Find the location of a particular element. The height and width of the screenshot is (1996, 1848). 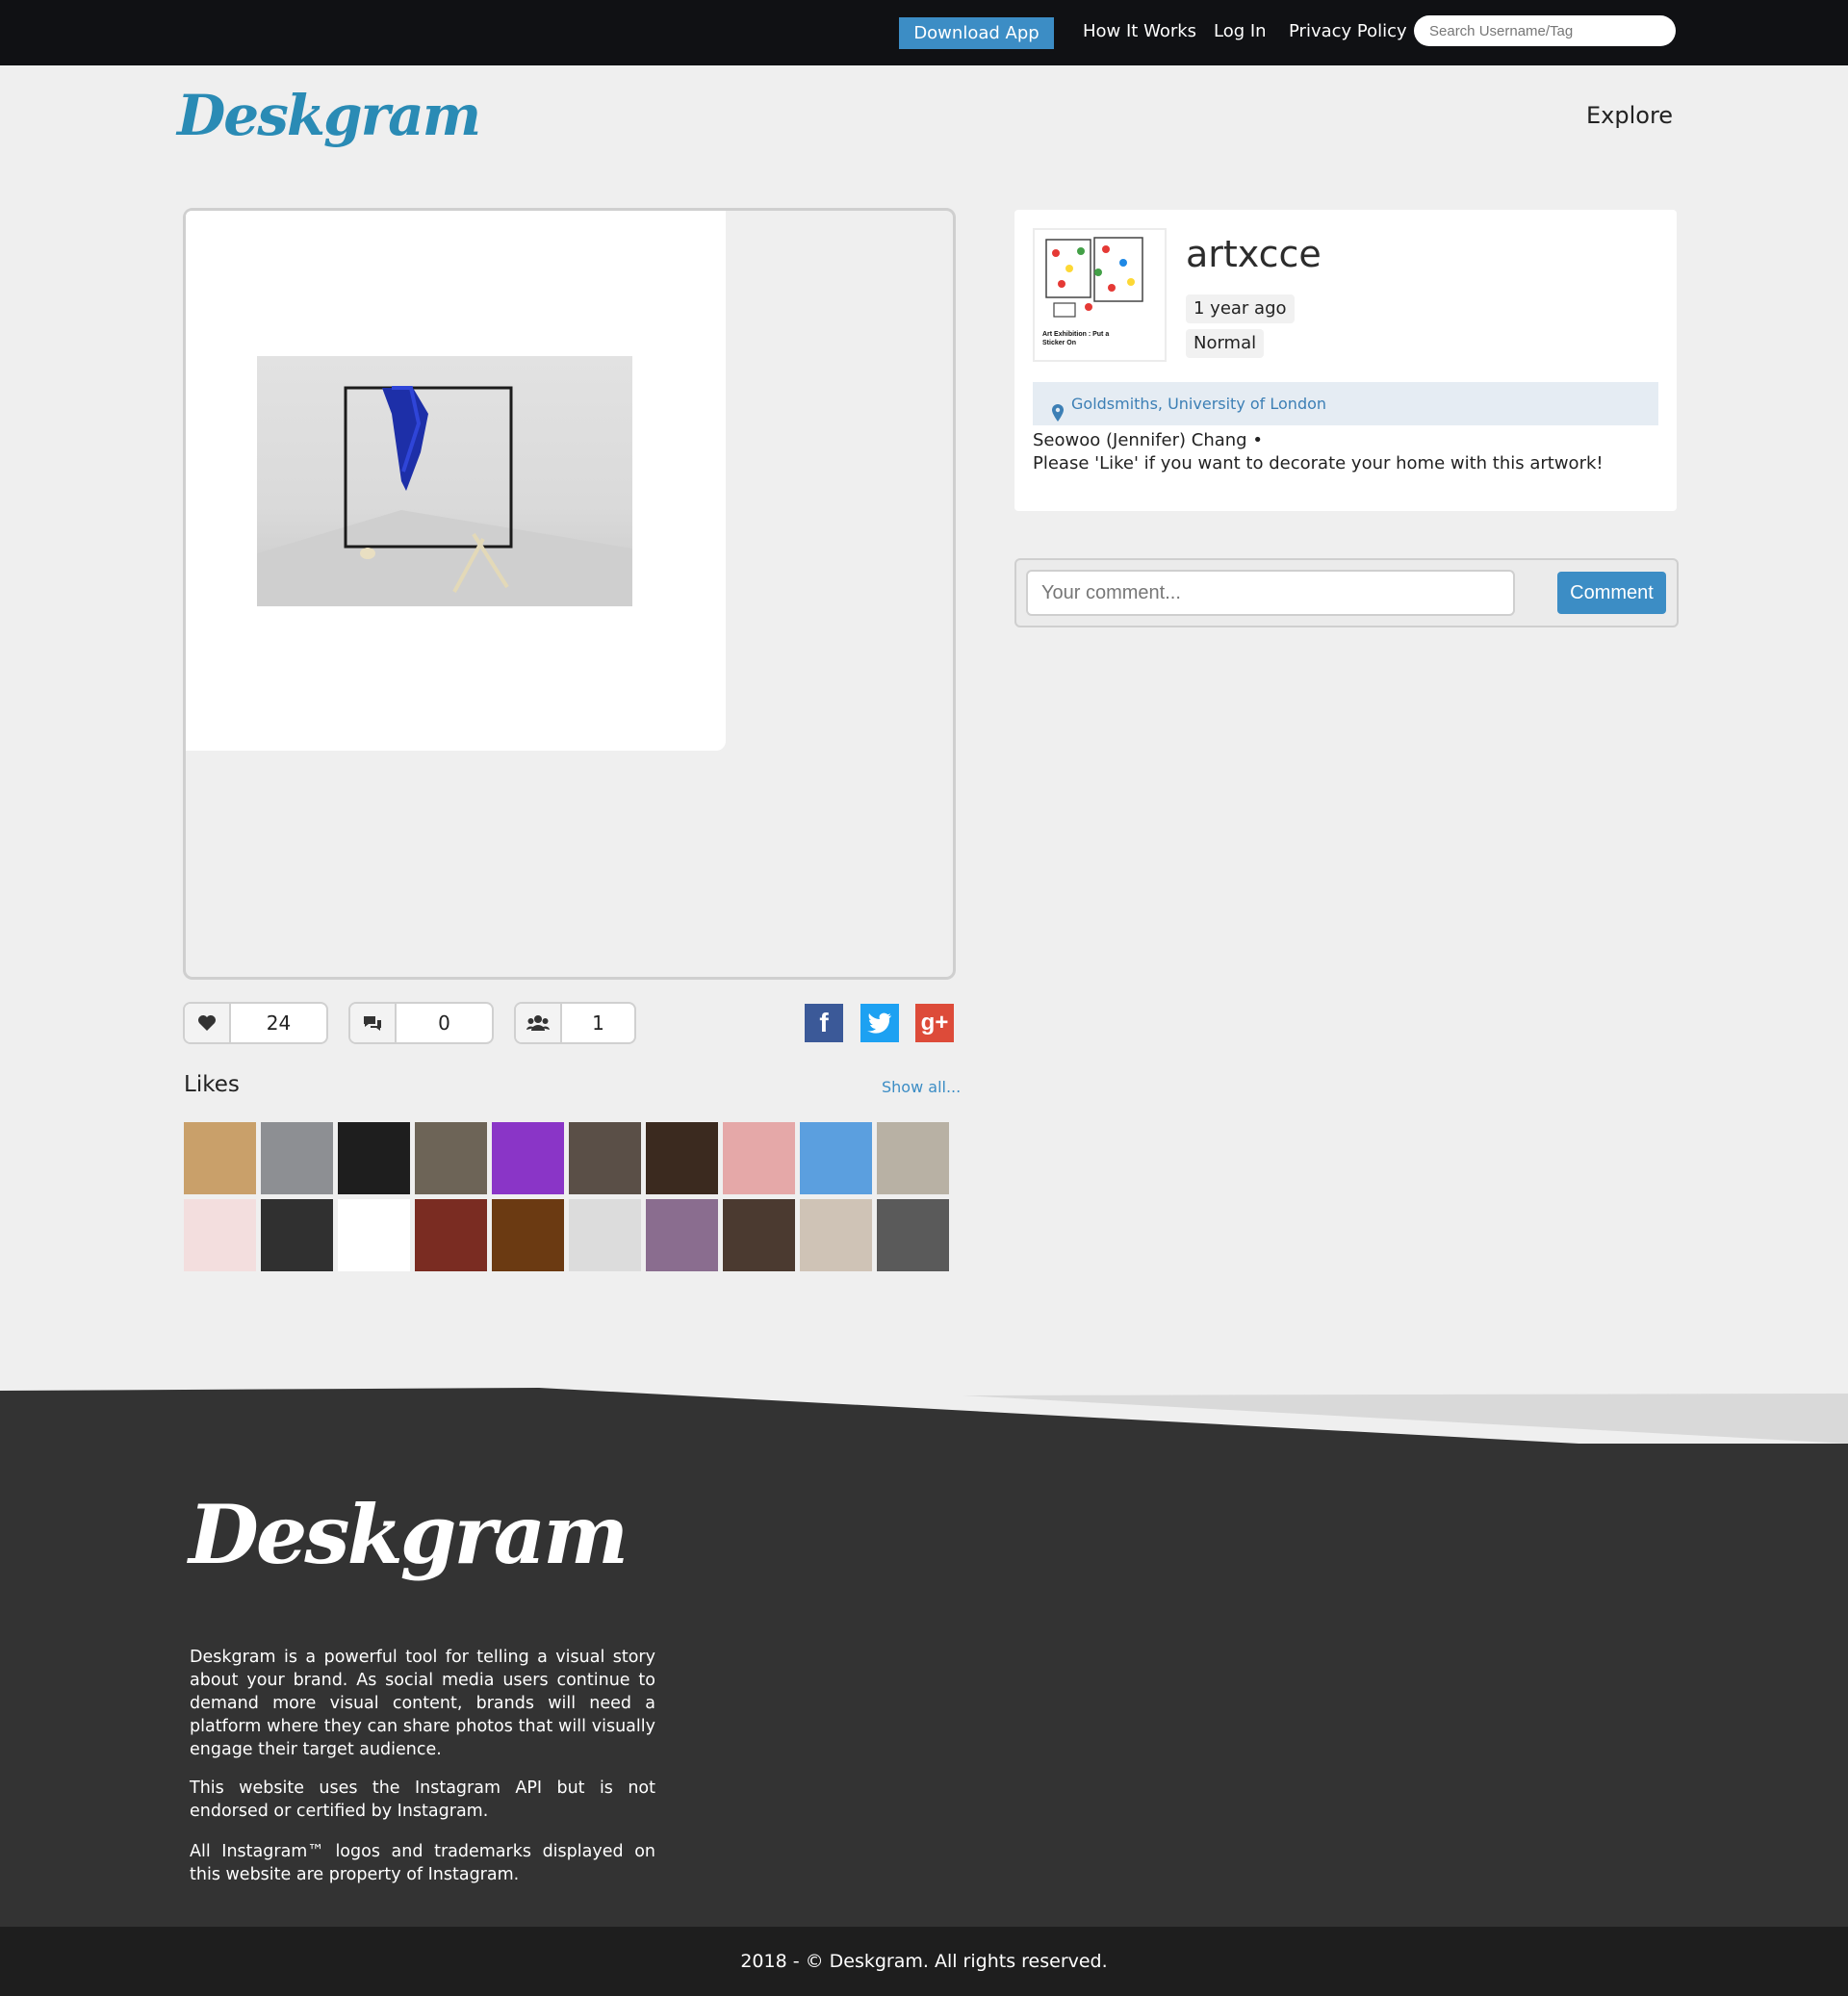

comment-form: Comment is located at coordinates (1346, 592).